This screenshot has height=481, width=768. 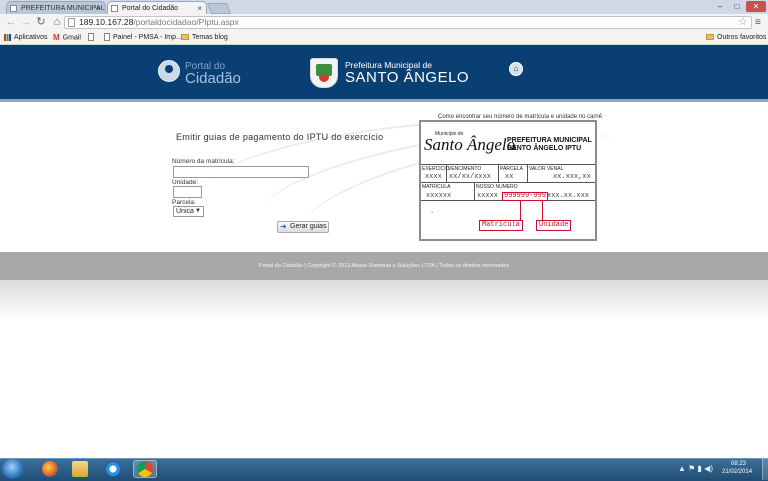 I want to click on maximize-button: □, so click(x=737, y=6).